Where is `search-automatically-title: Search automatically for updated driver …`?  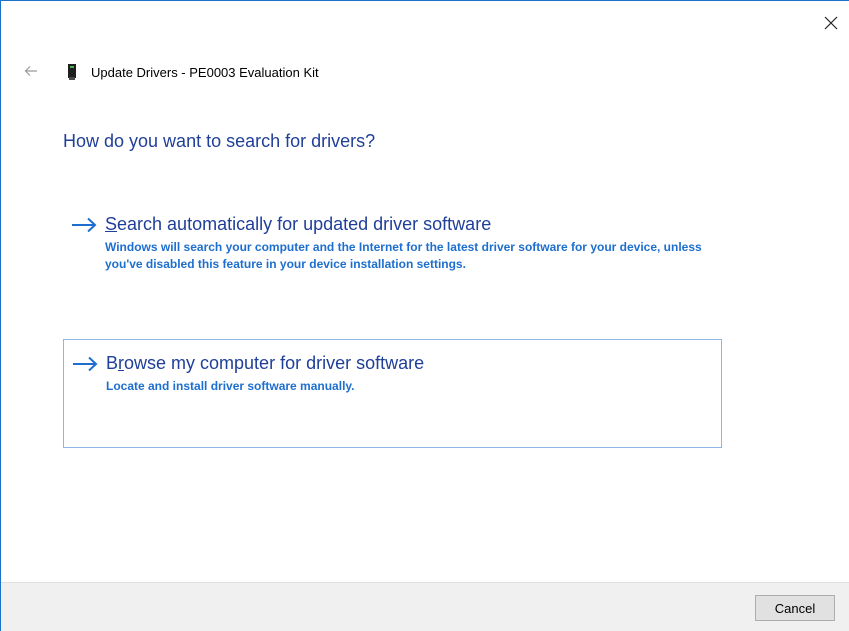
search-automatically-title: Search automatically for updated driver … is located at coordinates (408, 224).